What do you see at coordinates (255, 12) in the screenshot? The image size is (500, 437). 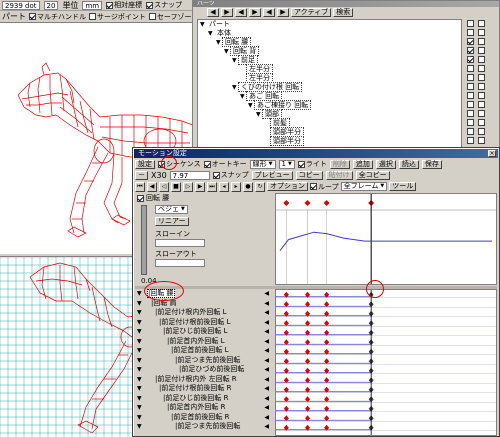 I see `nav-down-button: ▶` at bounding box center [255, 12].